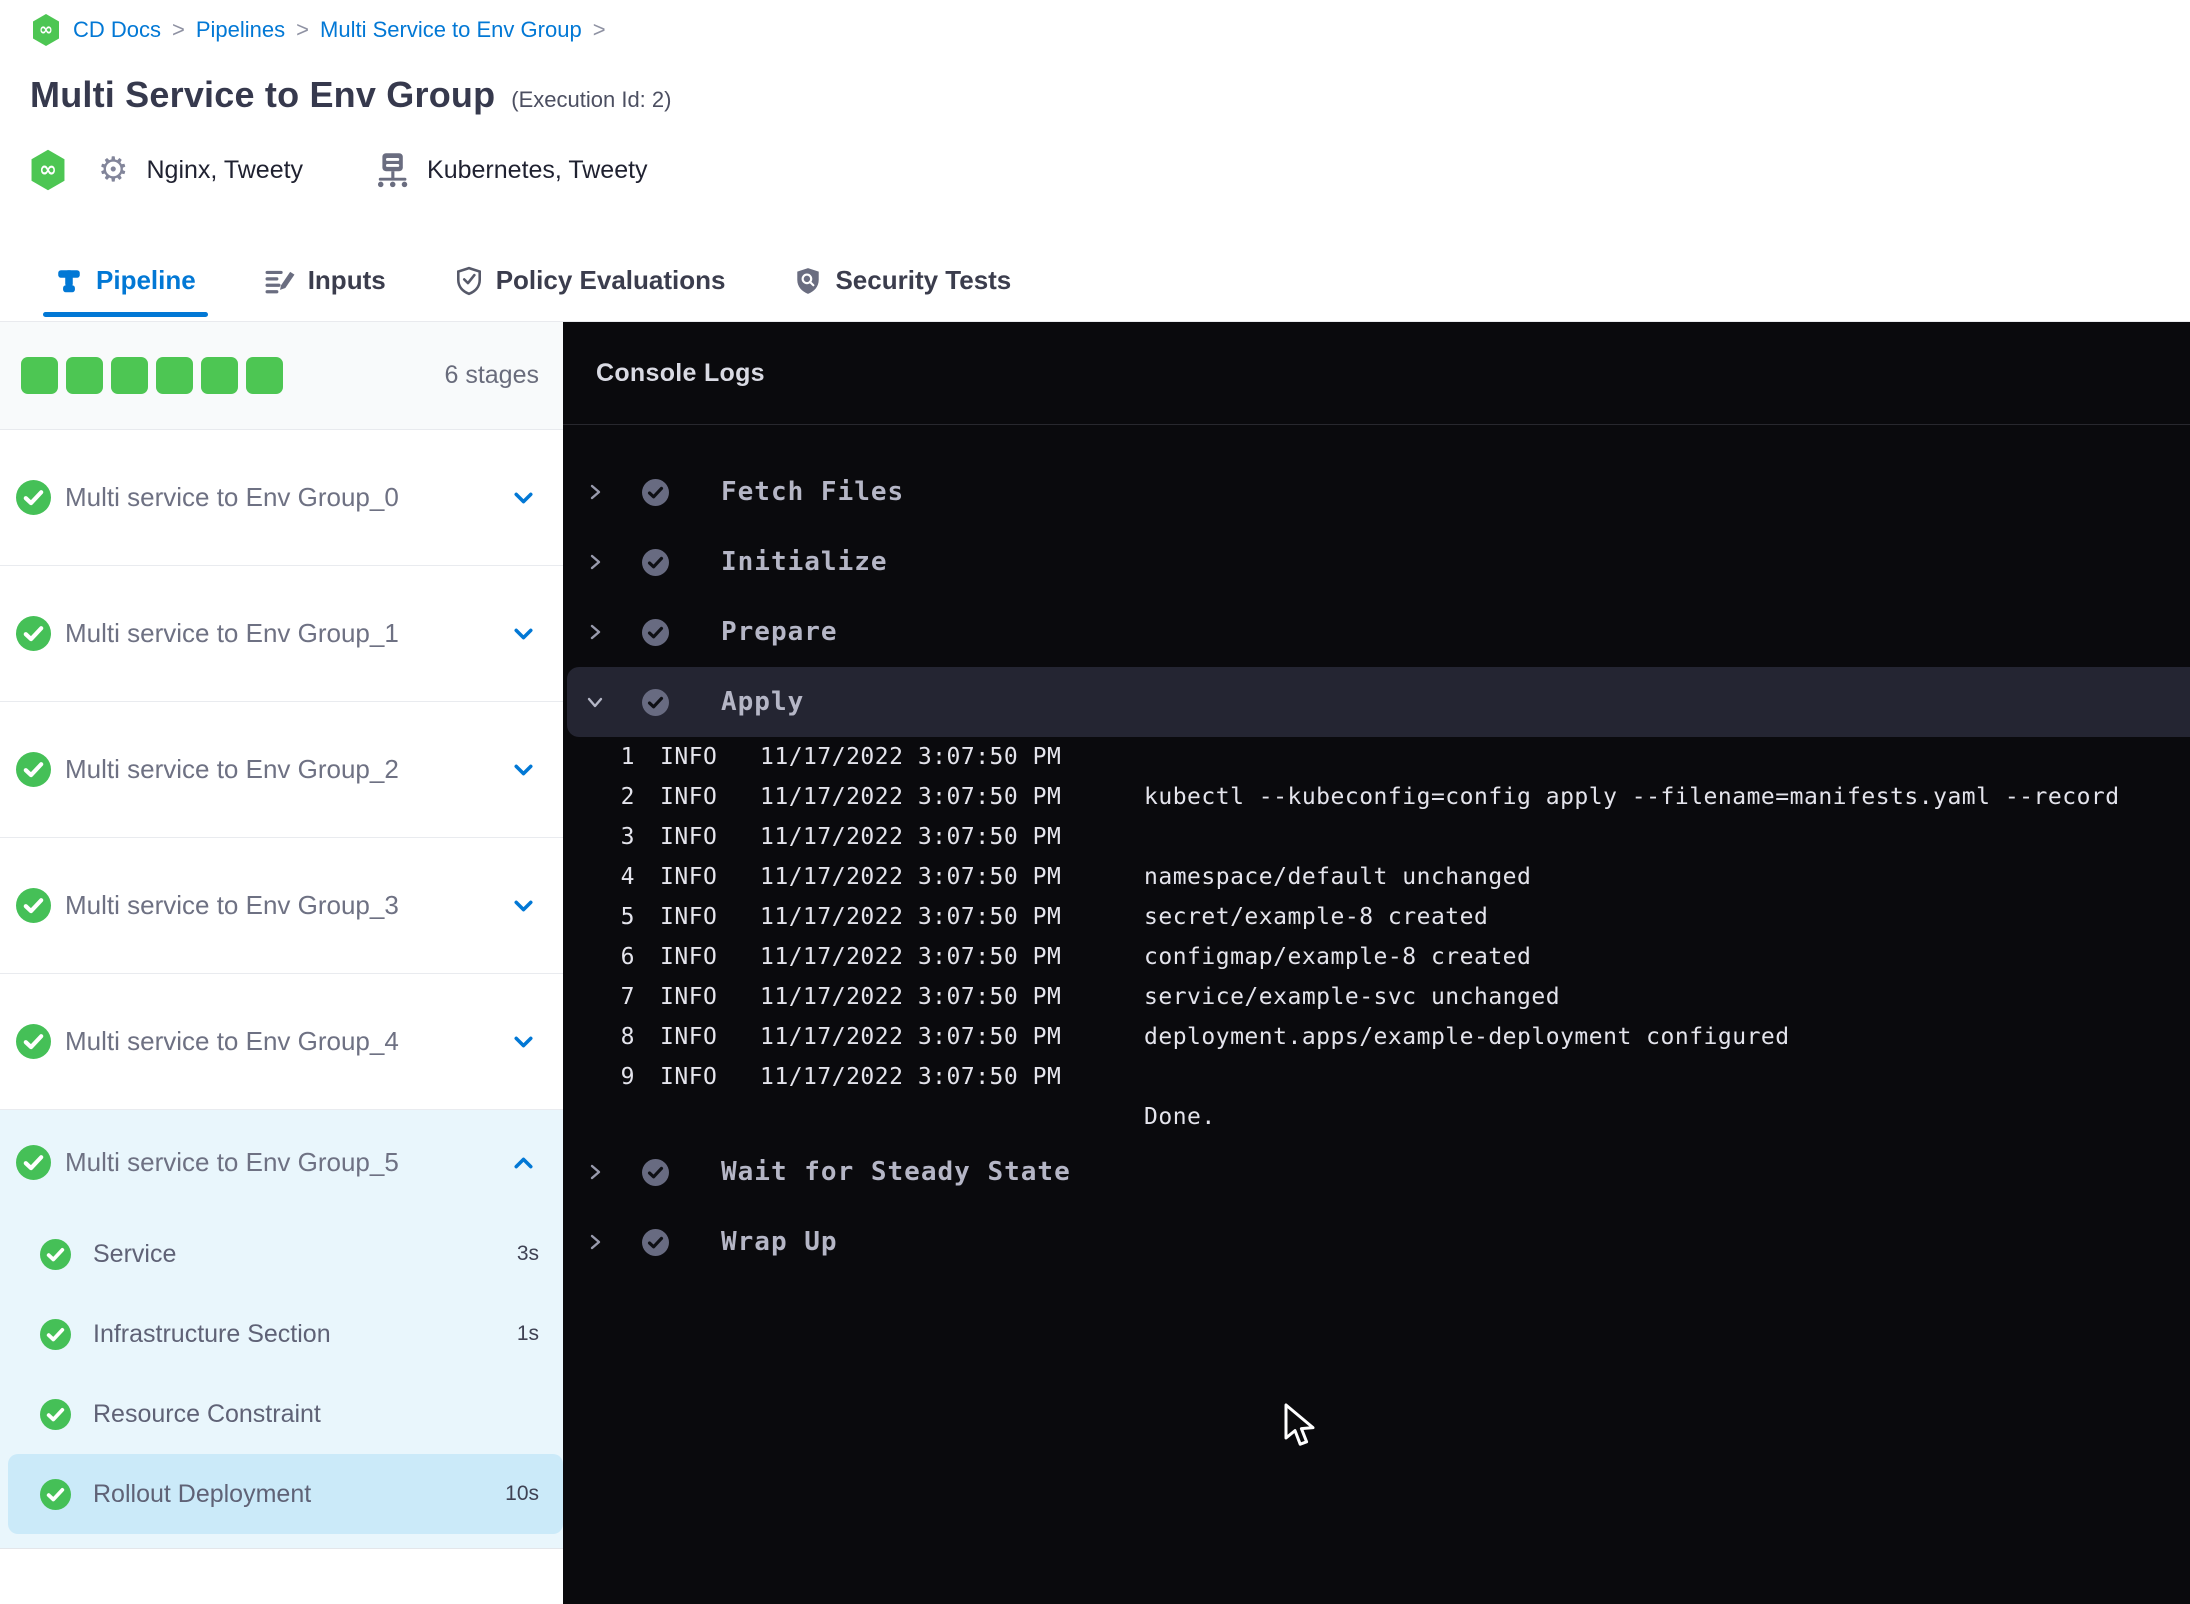  Describe the element at coordinates (1376, 562) in the screenshot. I see `console-step-initialize: Initialize` at that location.